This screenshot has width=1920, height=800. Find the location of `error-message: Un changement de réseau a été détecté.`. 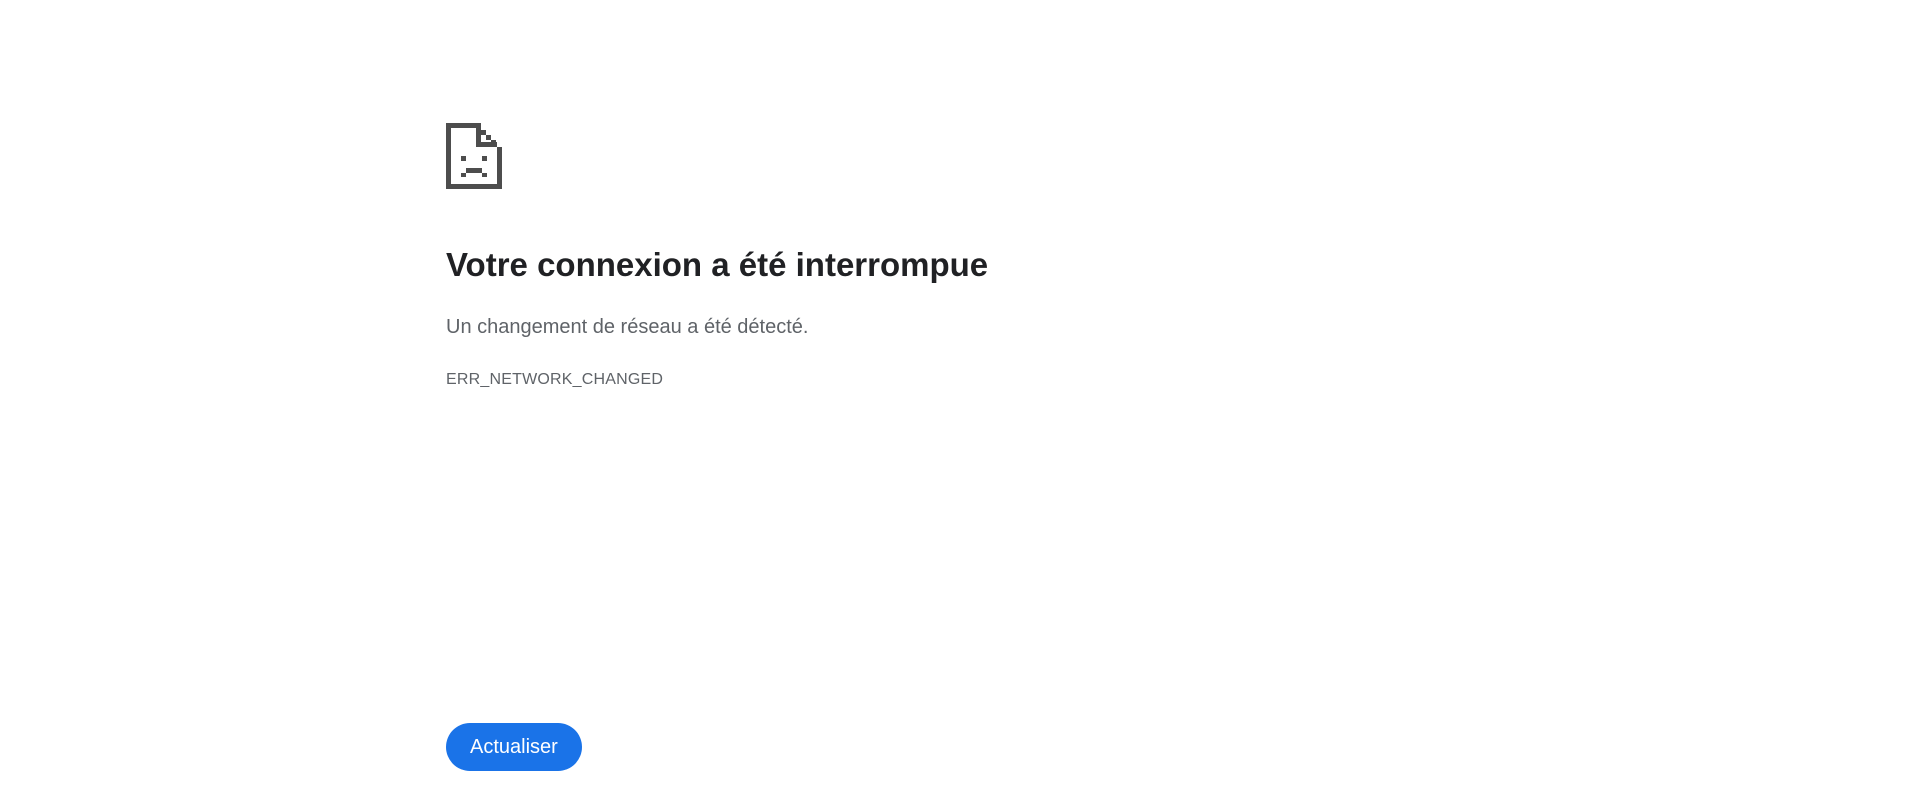

error-message: Un changement de réseau a été détecté. is located at coordinates (627, 327).